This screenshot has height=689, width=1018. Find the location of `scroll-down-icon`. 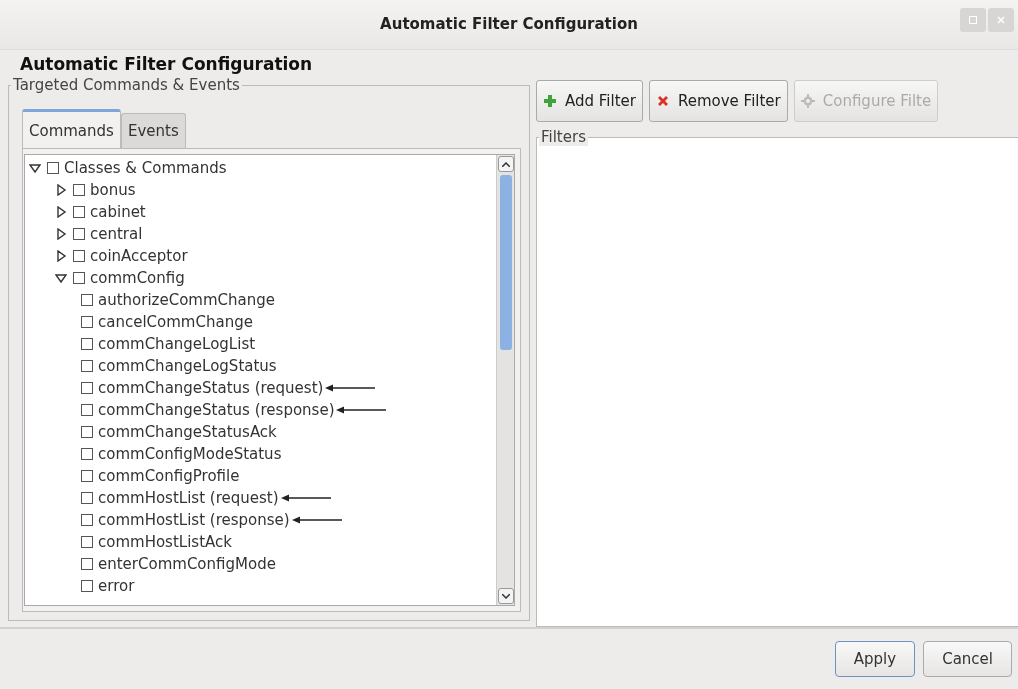

scroll-down-icon is located at coordinates (505, 596).